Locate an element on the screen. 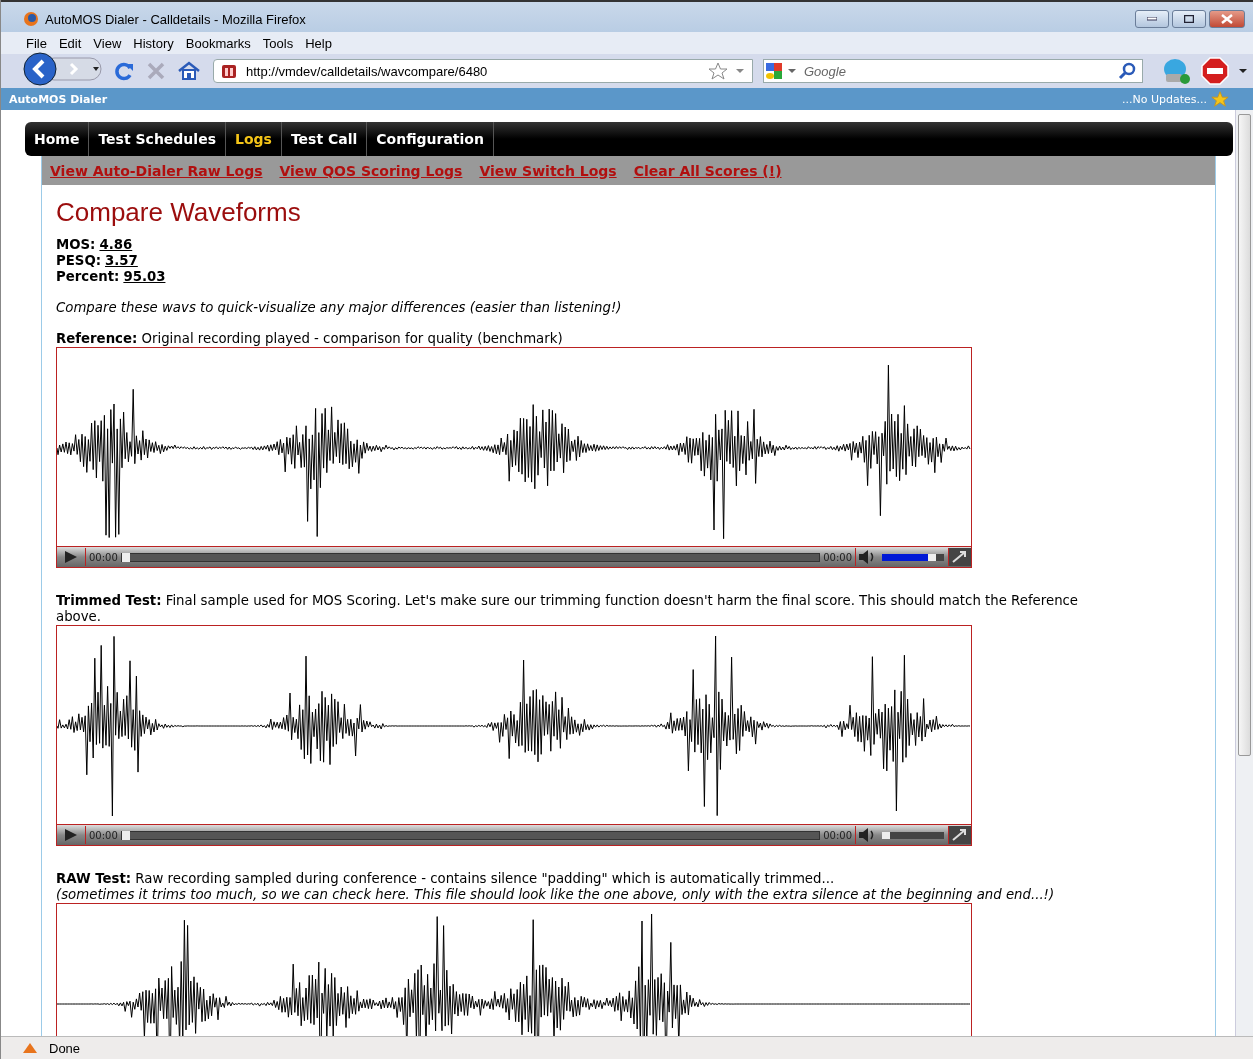 This screenshot has width=1253, height=1059. maximize-button is located at coordinates (1189, 19).